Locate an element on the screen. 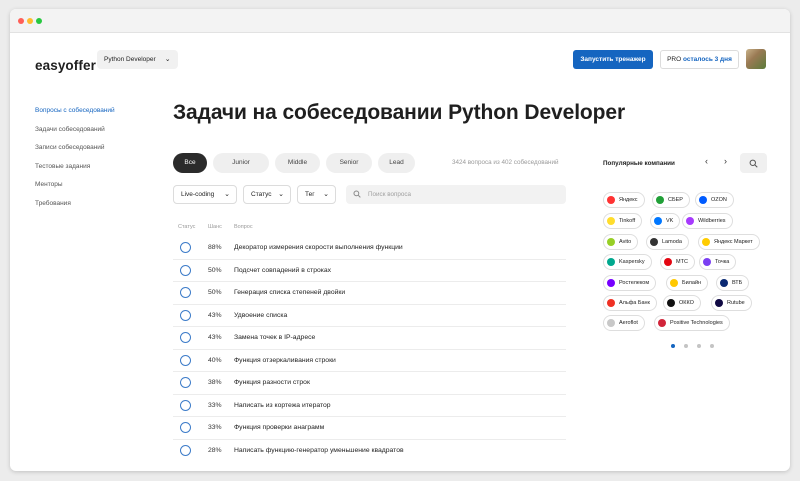  company-chip: ВТБ is located at coordinates (733, 283).